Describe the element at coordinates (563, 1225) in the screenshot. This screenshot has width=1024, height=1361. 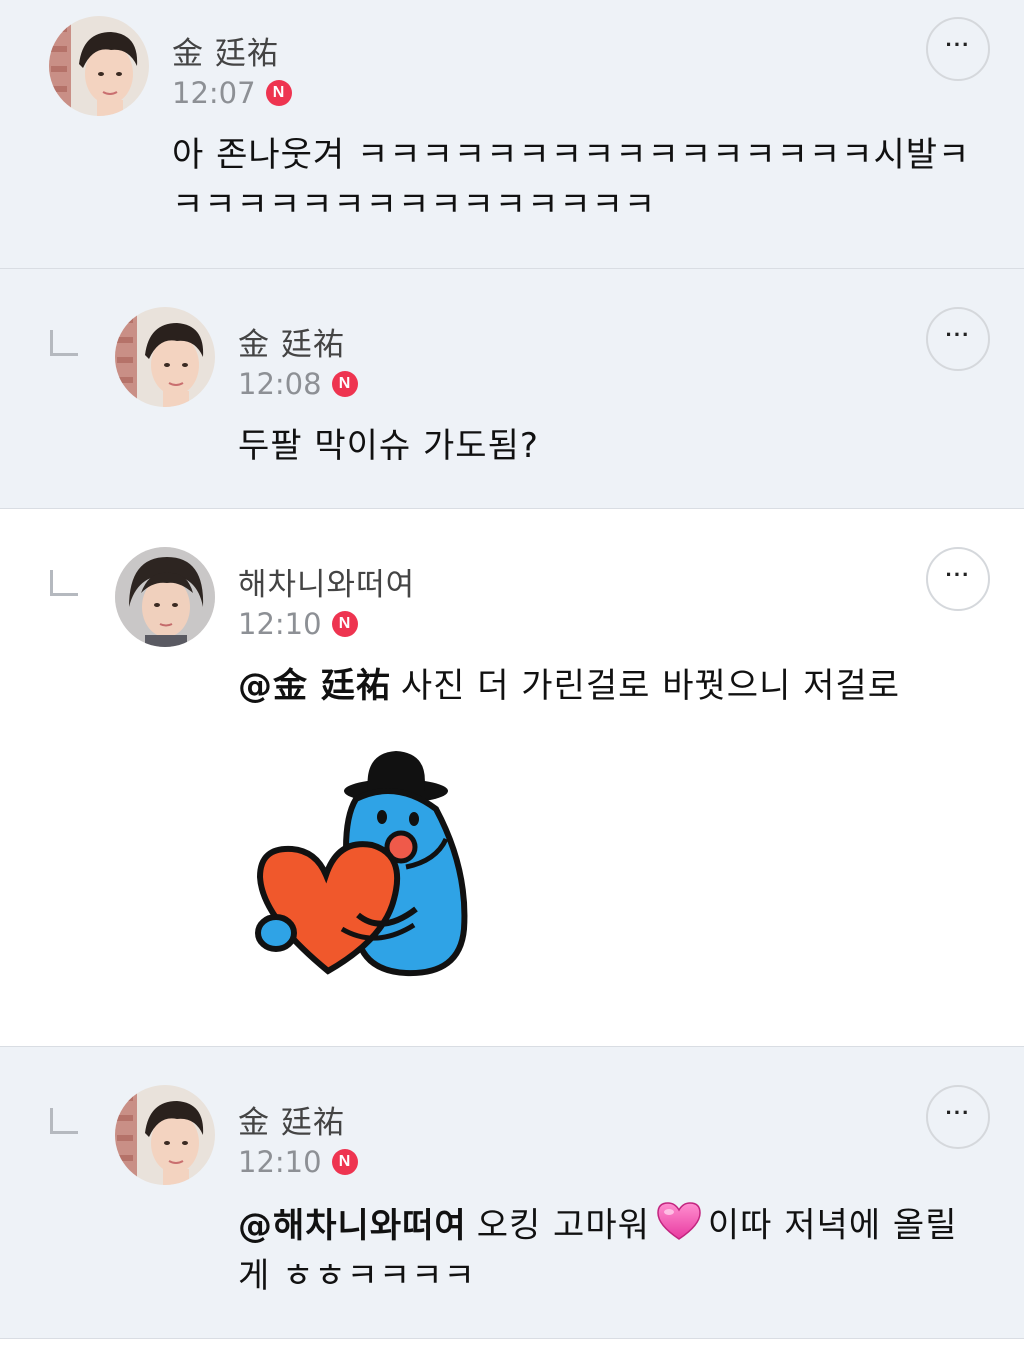
I see `comment-text-body: 오킹 고마워` at that location.